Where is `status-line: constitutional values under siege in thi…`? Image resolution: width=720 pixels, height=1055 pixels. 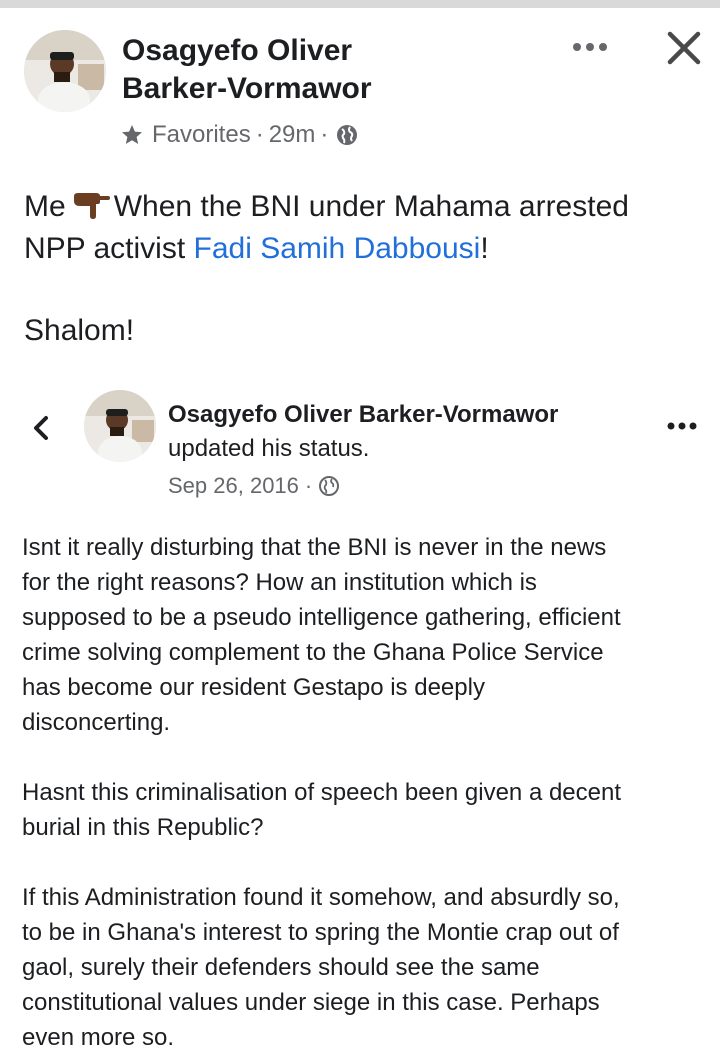
status-line: constitutional values under siege in thi… is located at coordinates (311, 1002).